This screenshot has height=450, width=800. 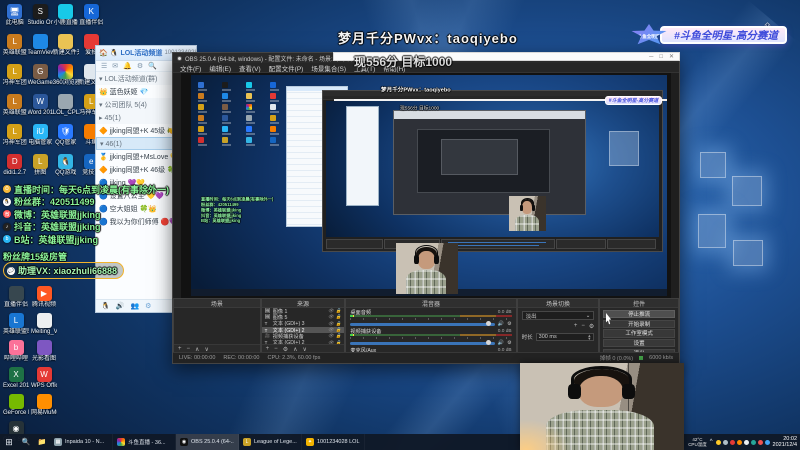 I want to click on control-button: 停止推流, so click(x=639, y=314).